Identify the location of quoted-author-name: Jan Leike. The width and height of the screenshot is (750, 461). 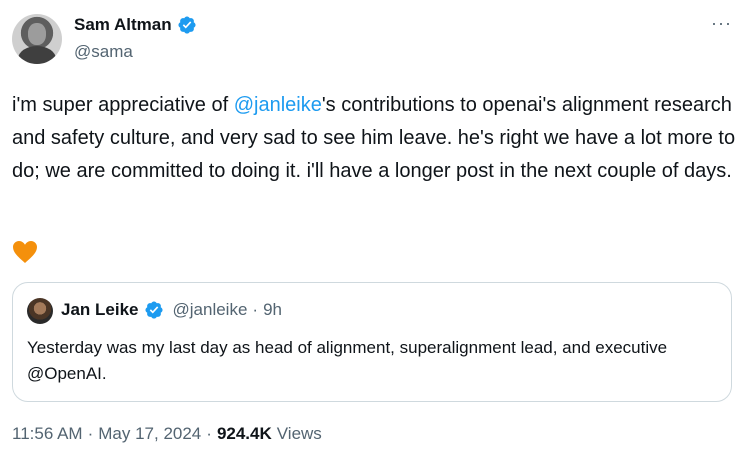
(100, 309).